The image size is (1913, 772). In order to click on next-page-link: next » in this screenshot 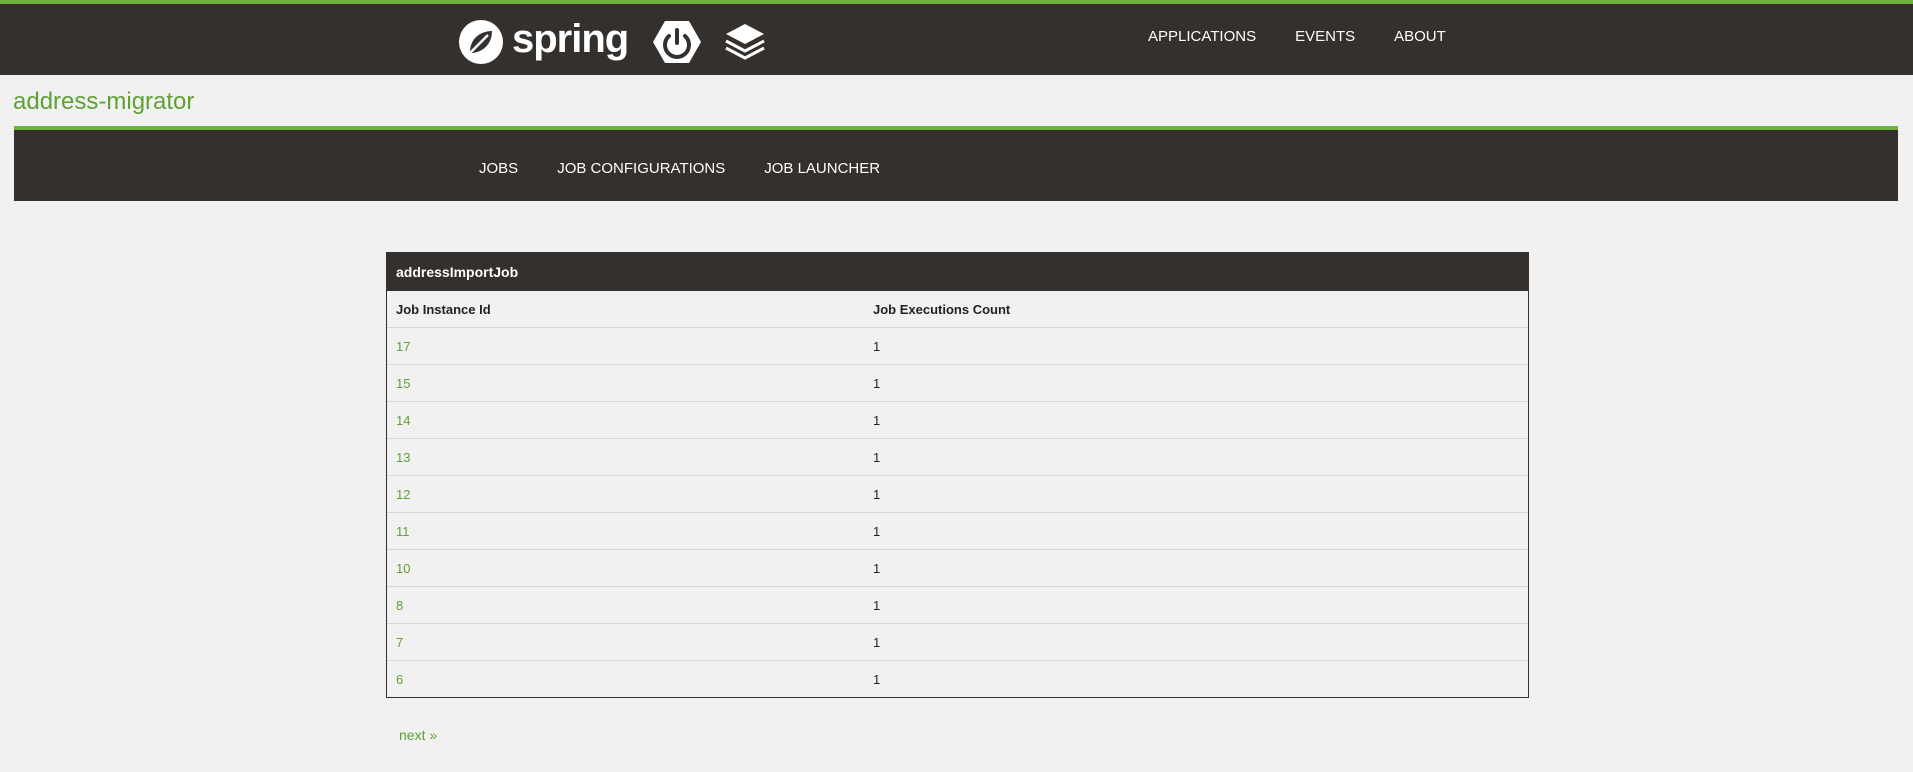, I will do `click(418, 735)`.